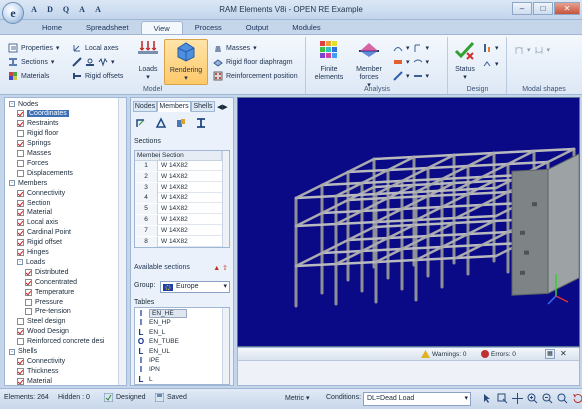 This screenshot has height=409, width=582. Describe the element at coordinates (487, 398) in the screenshot. I see `select-pointer-icon` at that location.